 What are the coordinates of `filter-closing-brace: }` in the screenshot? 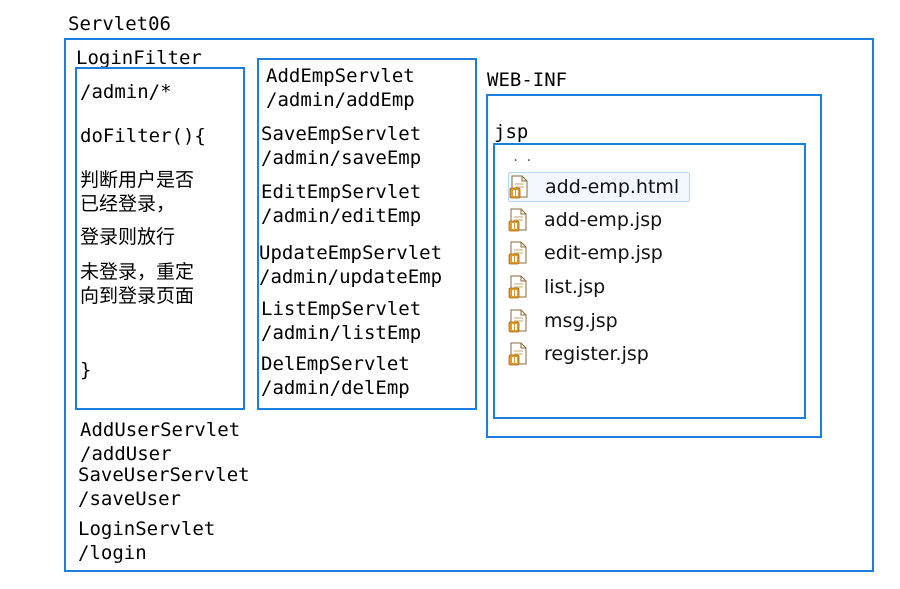 It's located at (86, 370).